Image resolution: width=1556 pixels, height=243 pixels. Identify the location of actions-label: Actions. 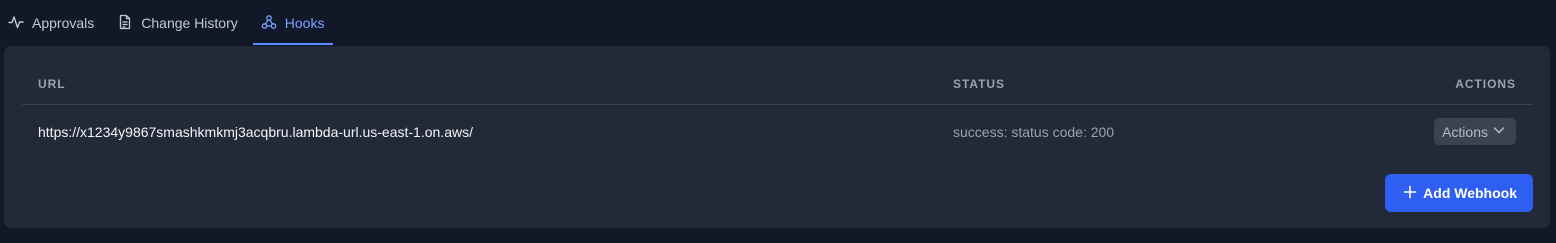
(1465, 131).